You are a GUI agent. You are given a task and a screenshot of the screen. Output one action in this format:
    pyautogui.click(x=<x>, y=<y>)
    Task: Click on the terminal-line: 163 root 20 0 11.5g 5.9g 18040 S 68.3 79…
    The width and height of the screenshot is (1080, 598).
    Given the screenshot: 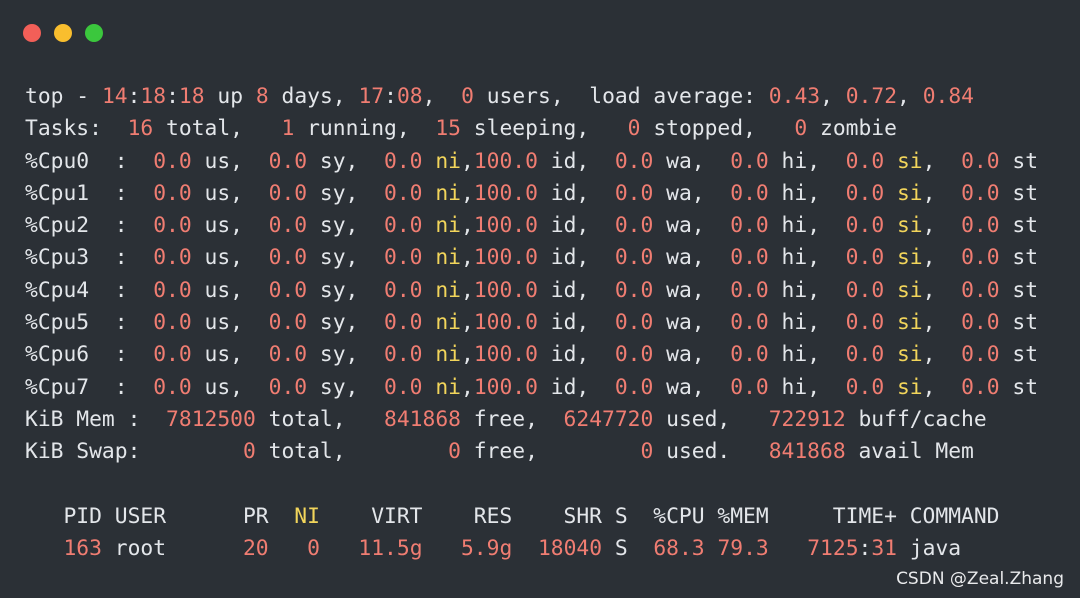 What is the action you would take?
    pyautogui.click(x=531, y=549)
    